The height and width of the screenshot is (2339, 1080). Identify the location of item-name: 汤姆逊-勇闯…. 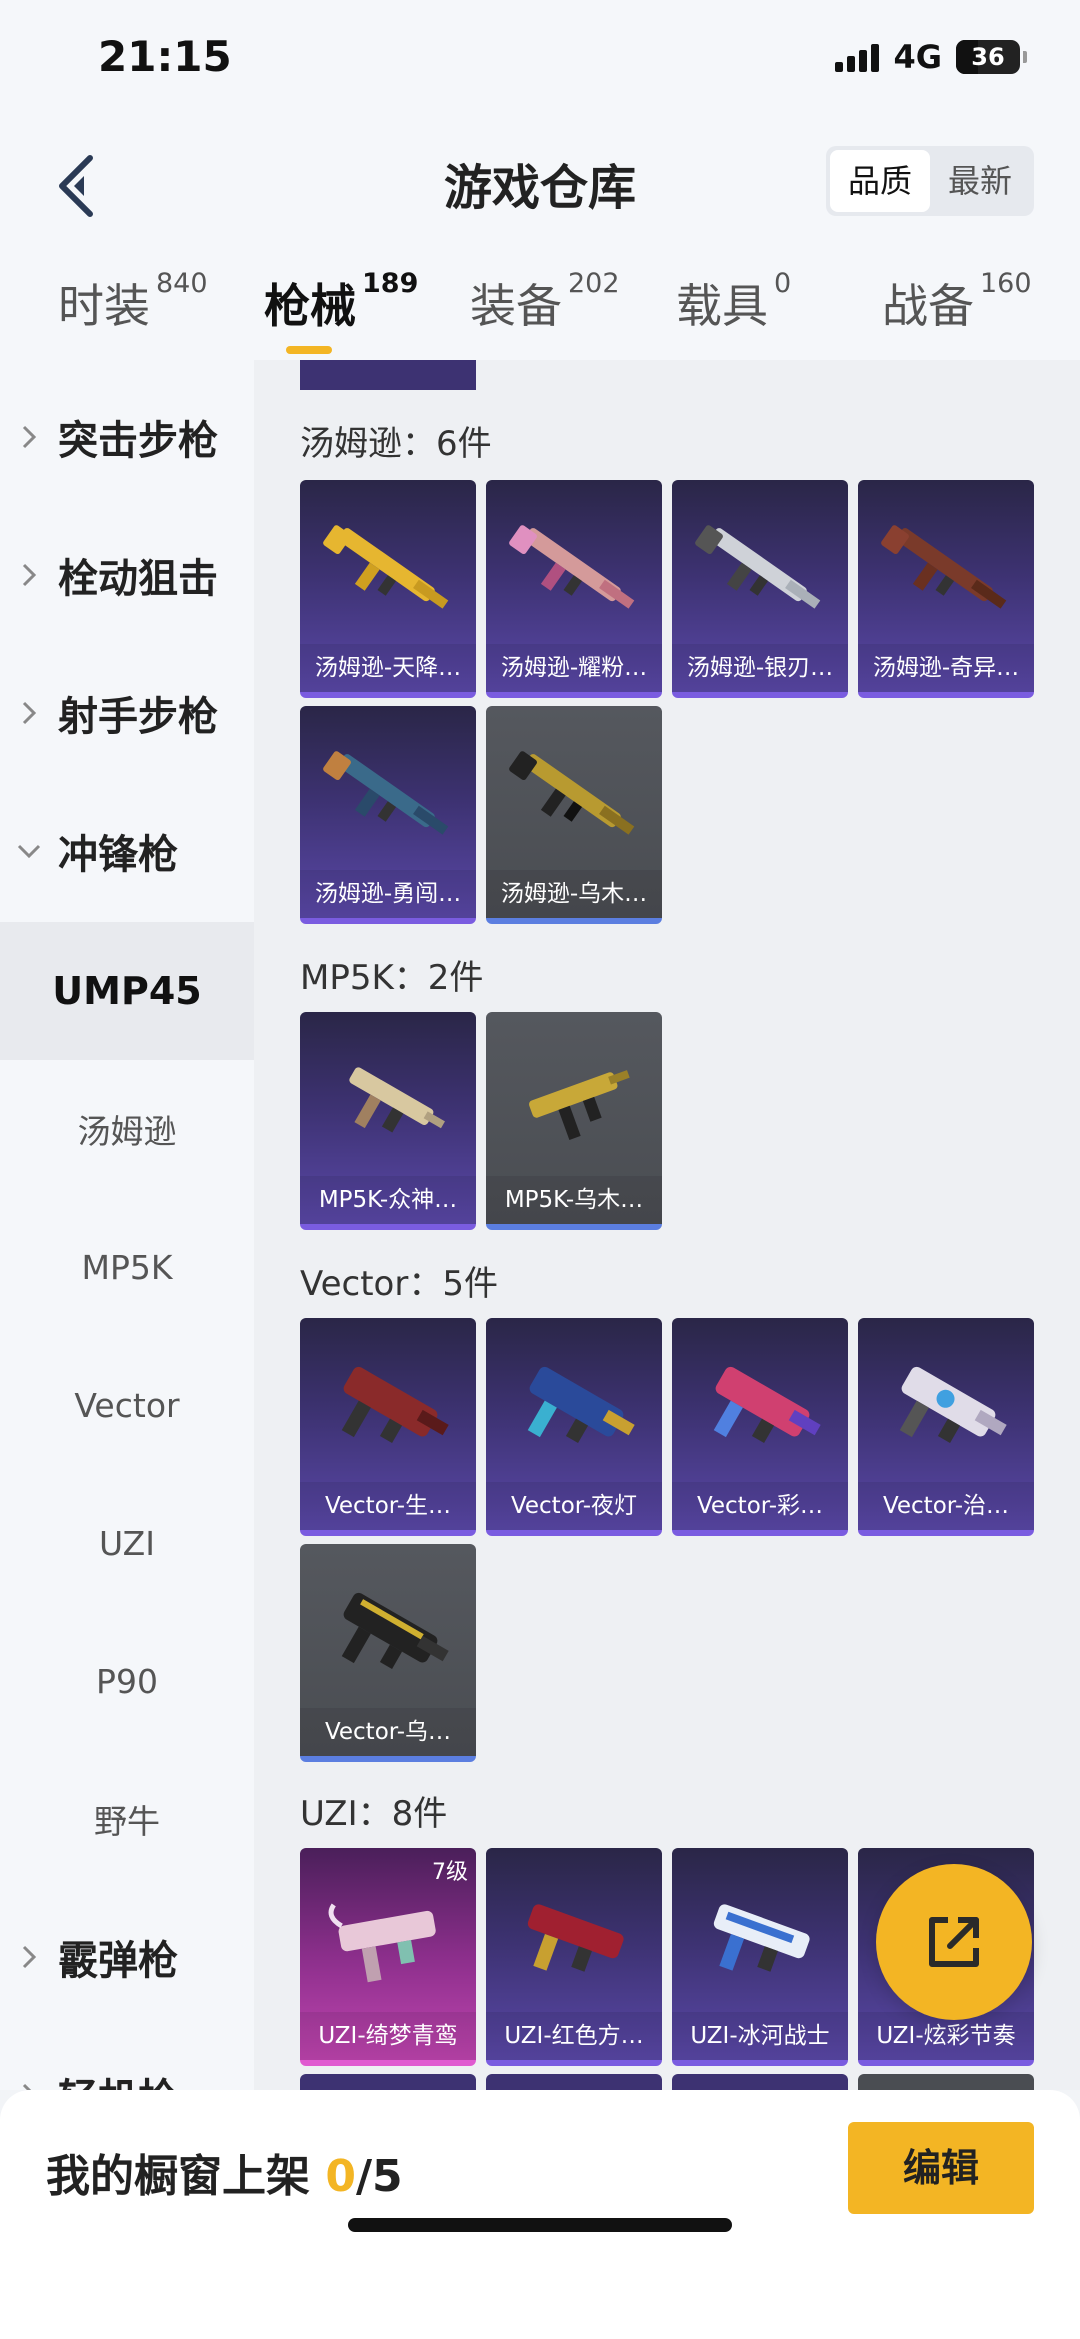
(388, 894).